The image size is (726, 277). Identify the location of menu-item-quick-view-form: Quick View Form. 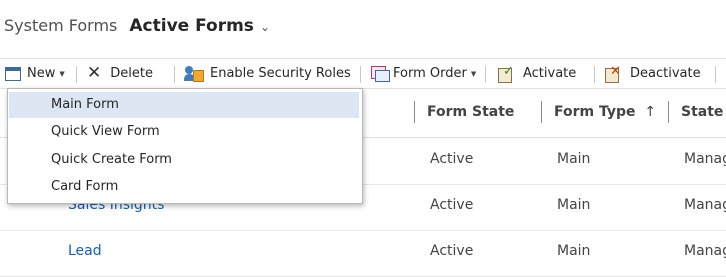
(184, 132).